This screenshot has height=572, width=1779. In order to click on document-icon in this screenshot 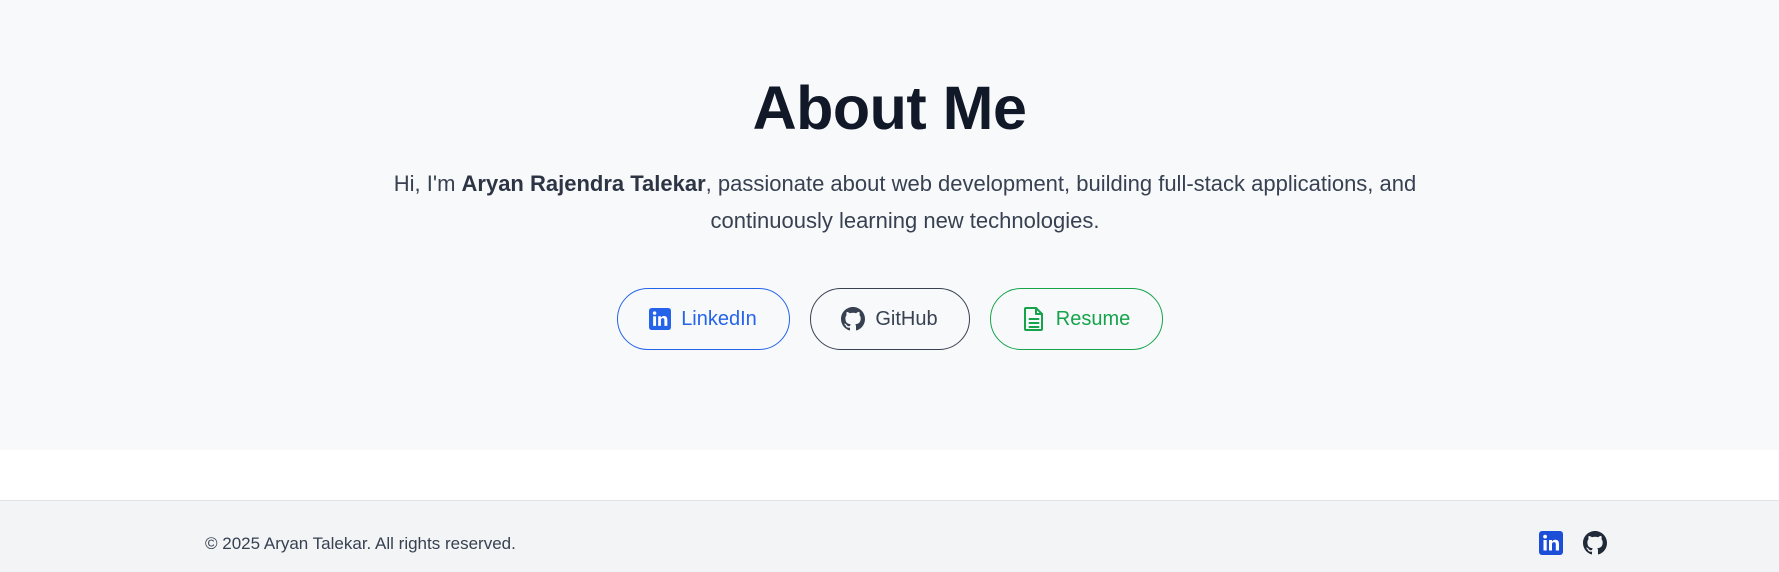, I will do `click(1033, 319)`.